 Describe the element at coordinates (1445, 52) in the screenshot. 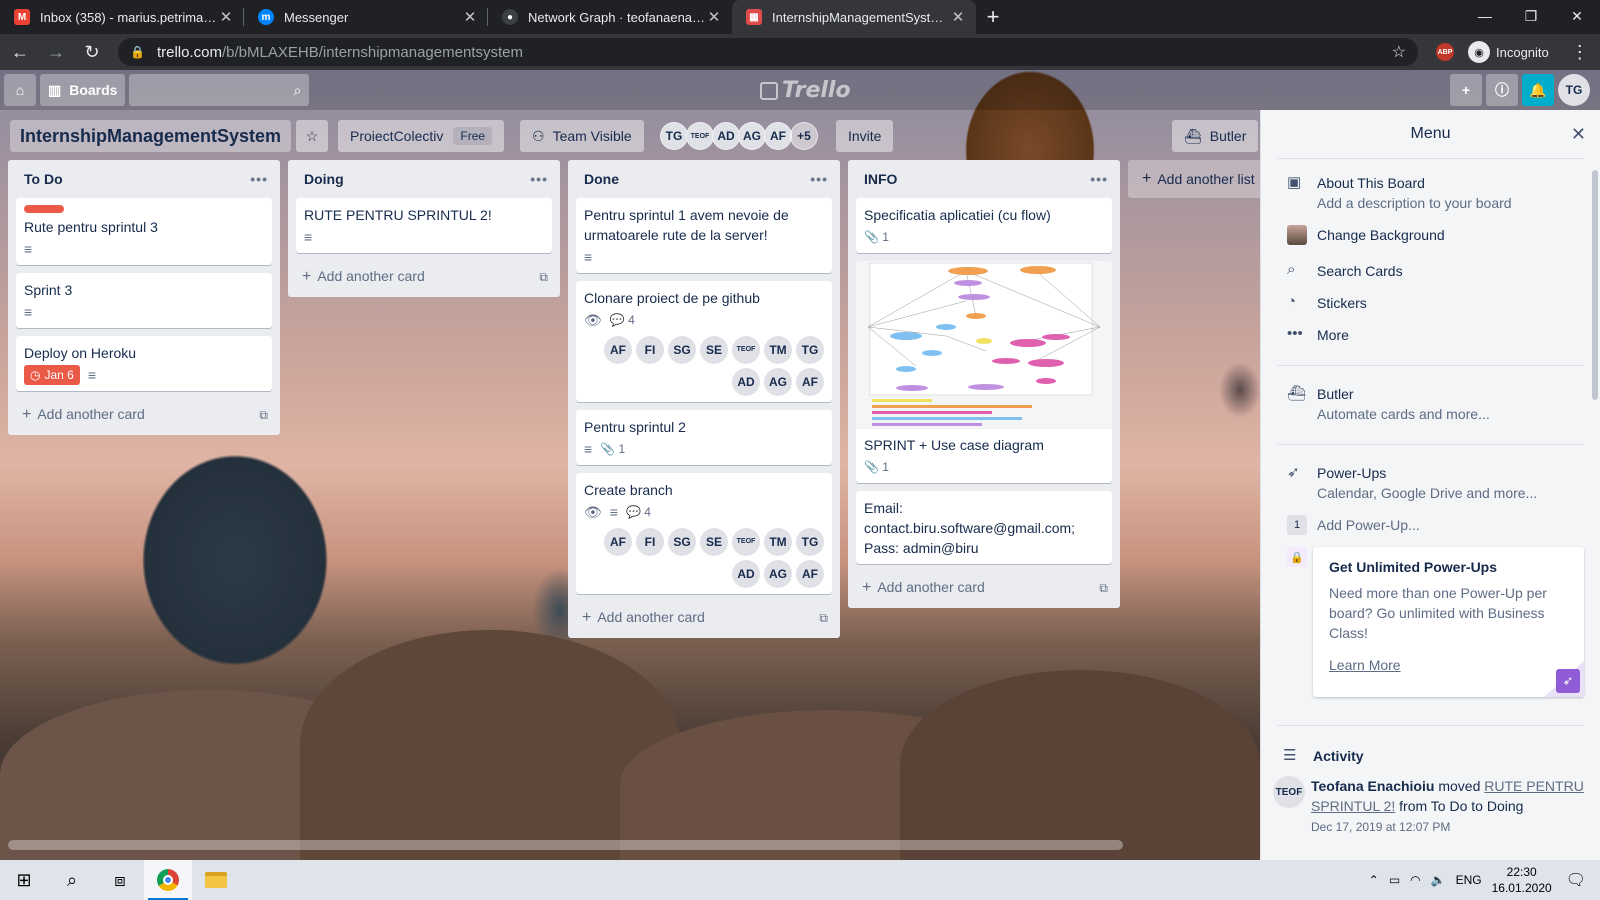

I see `adblock-icon: ABP` at that location.